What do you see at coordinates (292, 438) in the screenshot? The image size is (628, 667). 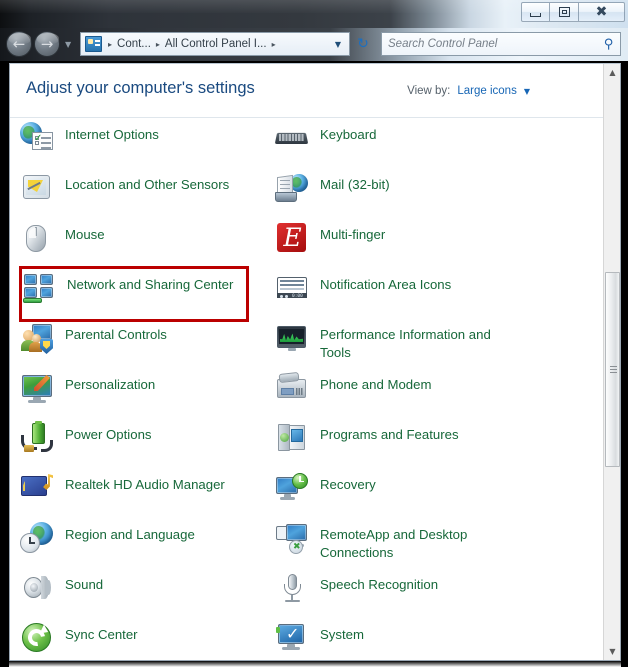 I see `programs-features-icon` at bounding box center [292, 438].